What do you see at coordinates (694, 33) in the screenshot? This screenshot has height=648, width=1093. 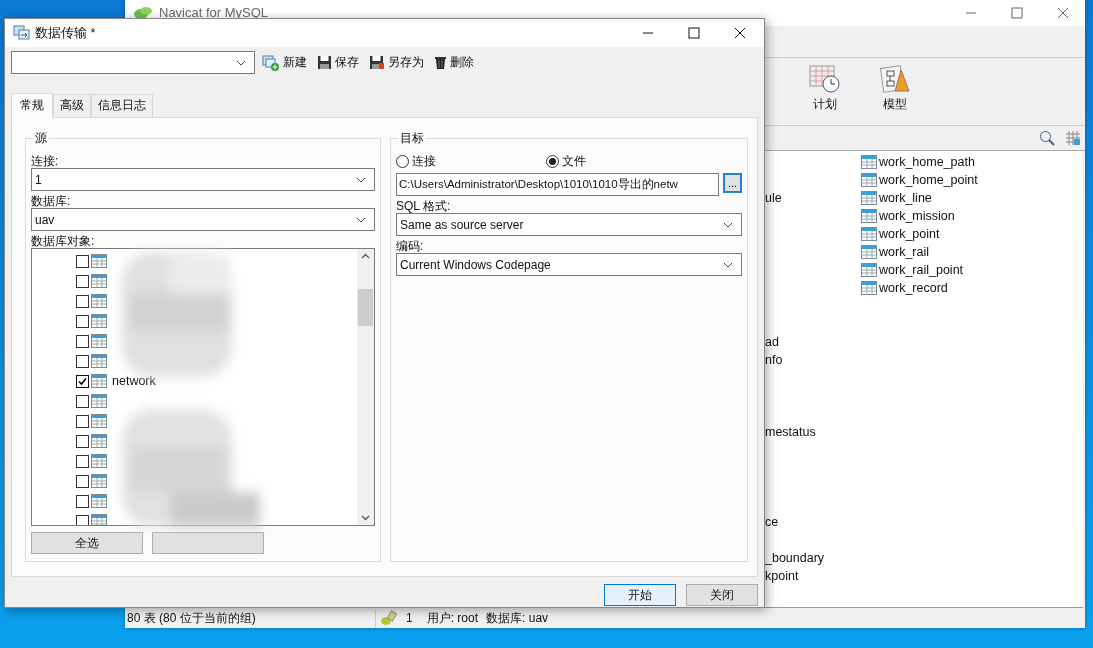 I see `maximize-icon` at bounding box center [694, 33].